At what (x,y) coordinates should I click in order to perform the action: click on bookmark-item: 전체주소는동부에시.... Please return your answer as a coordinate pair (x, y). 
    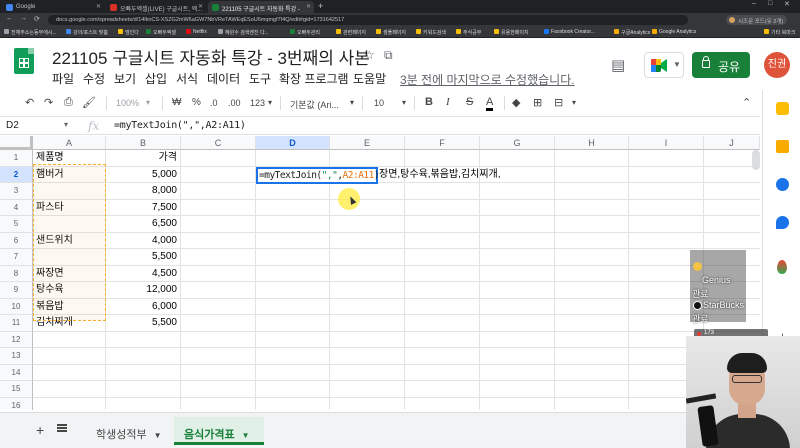
    Looking at the image, I should click on (30, 32).